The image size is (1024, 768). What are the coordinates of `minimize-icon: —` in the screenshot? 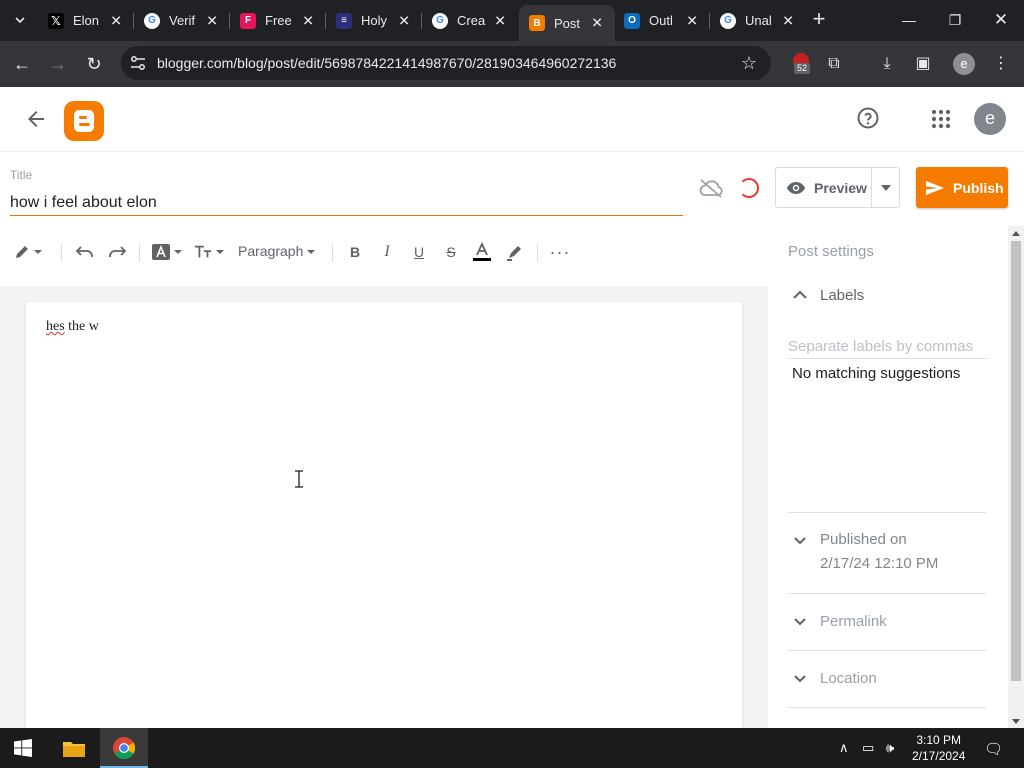 It's located at (909, 20).